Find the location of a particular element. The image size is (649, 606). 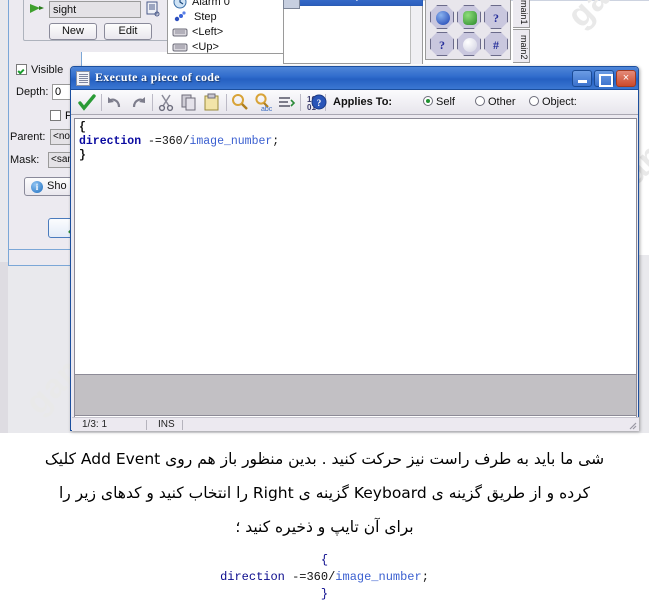

goto-line-icon is located at coordinates (286, 102).